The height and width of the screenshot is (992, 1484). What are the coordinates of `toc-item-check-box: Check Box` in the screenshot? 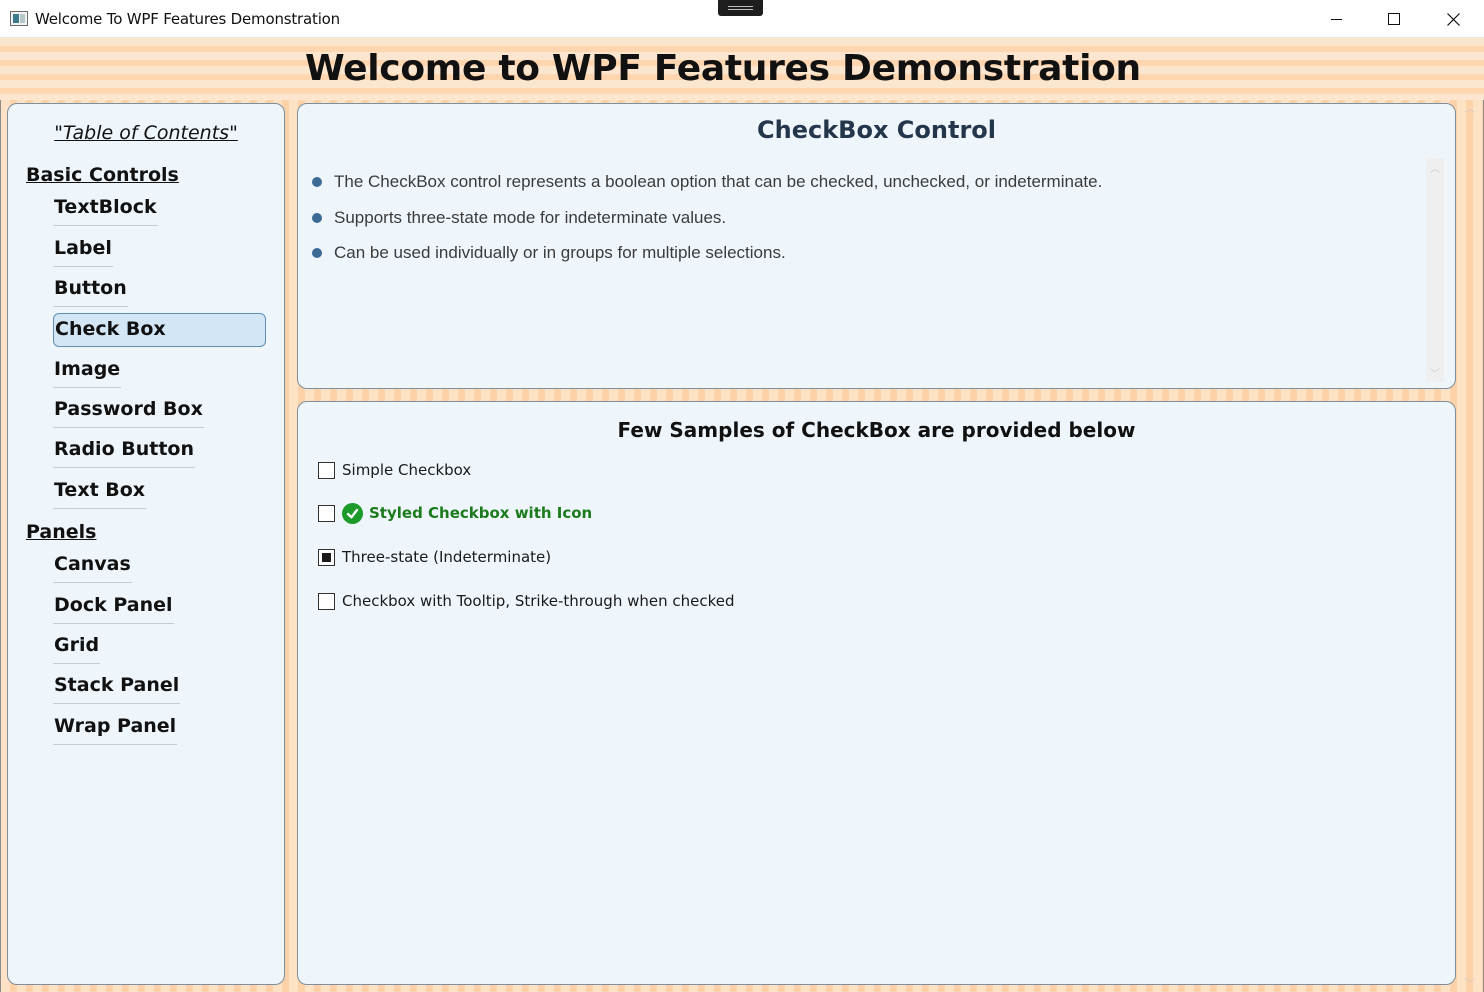 It's located at (159, 330).